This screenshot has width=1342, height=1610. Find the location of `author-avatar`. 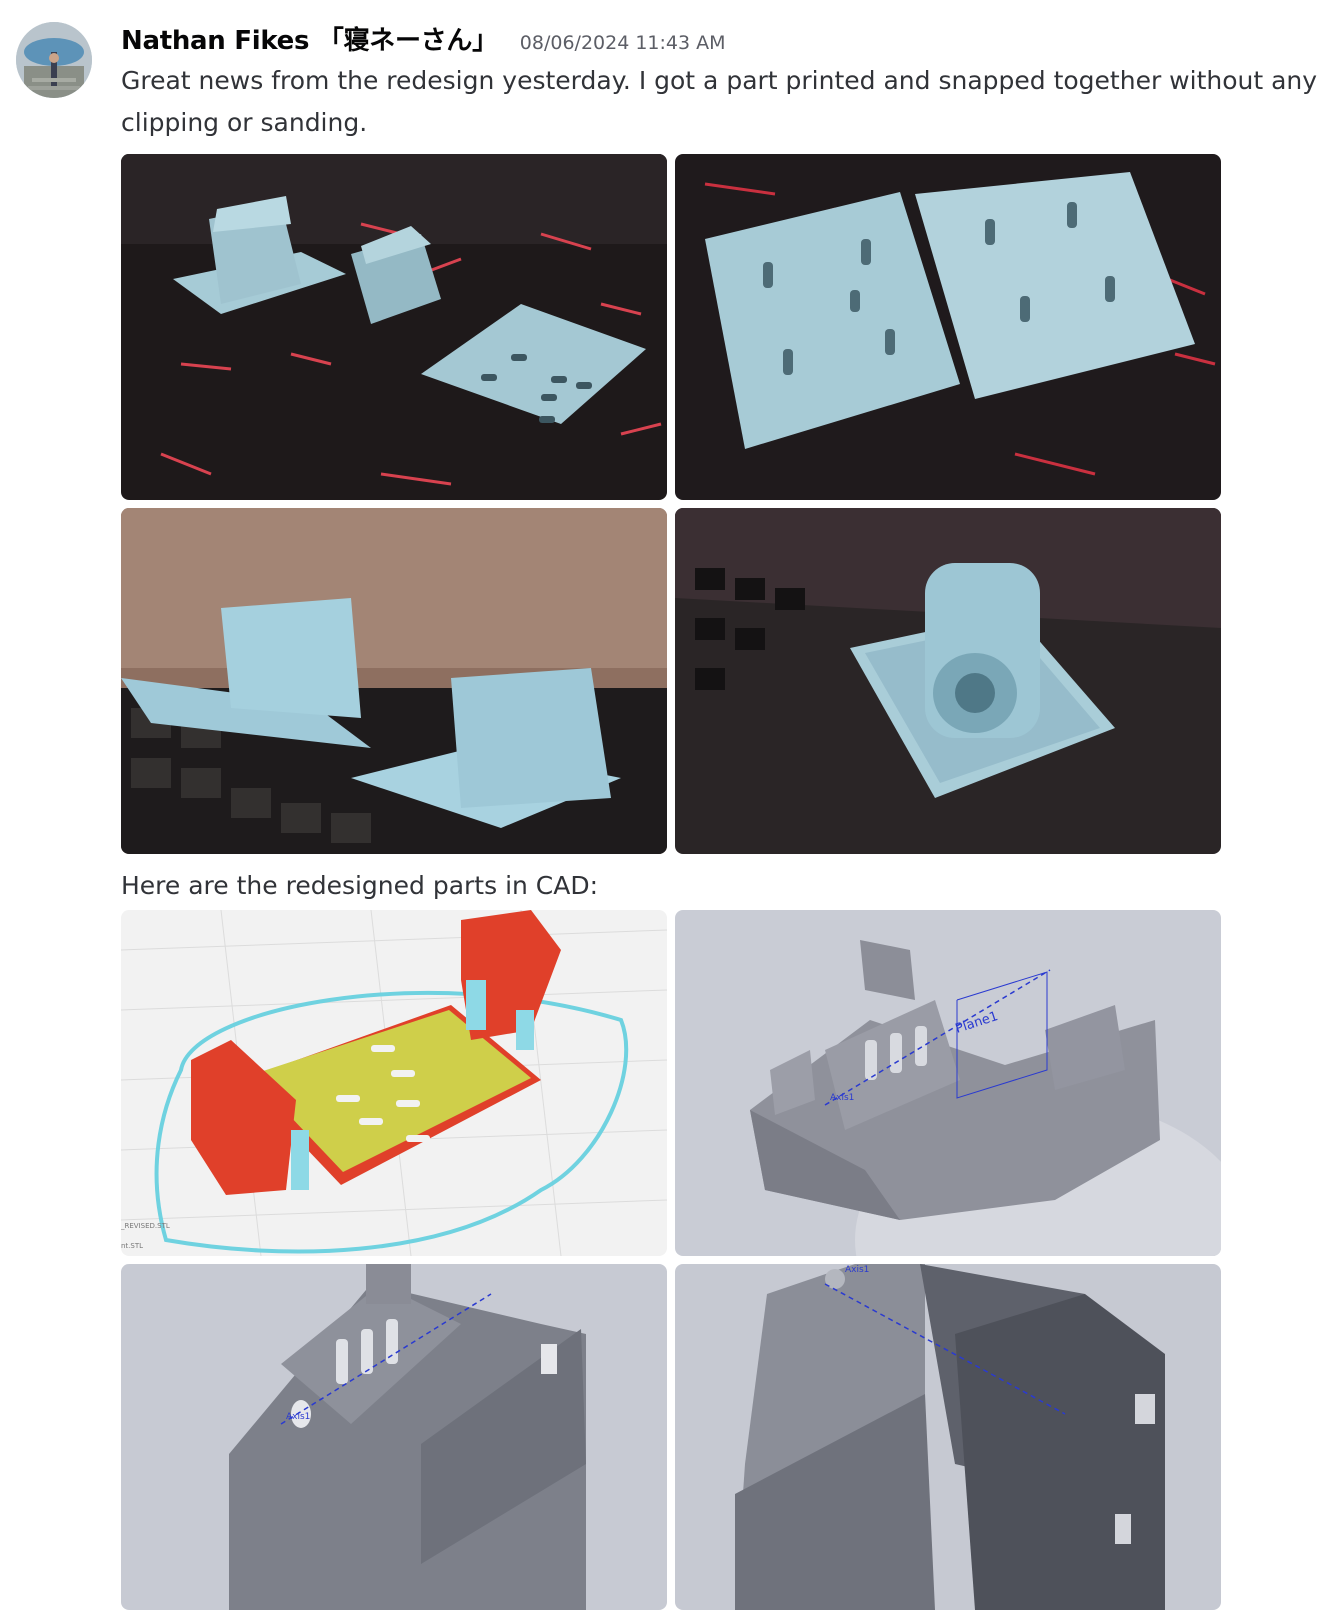

author-avatar is located at coordinates (54, 60).